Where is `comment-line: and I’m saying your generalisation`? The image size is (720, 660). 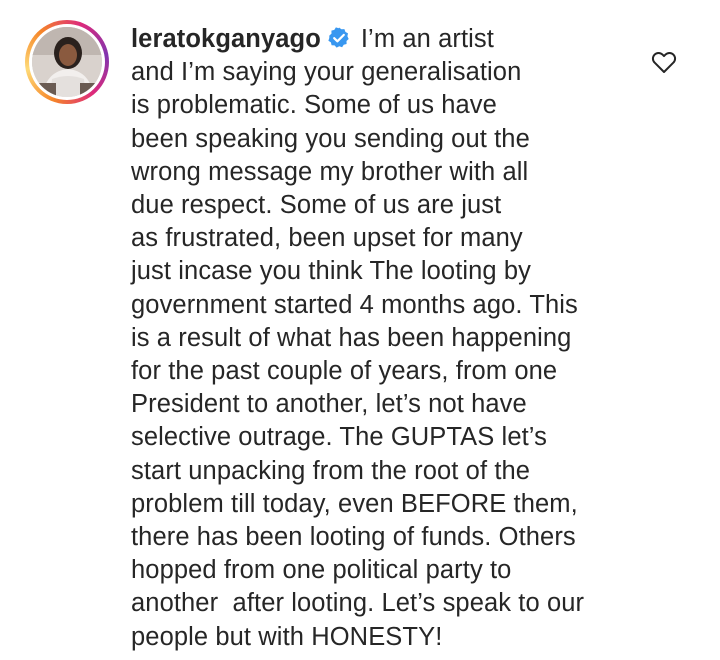
comment-line: and I’m saying your generalisation is located at coordinates (326, 72).